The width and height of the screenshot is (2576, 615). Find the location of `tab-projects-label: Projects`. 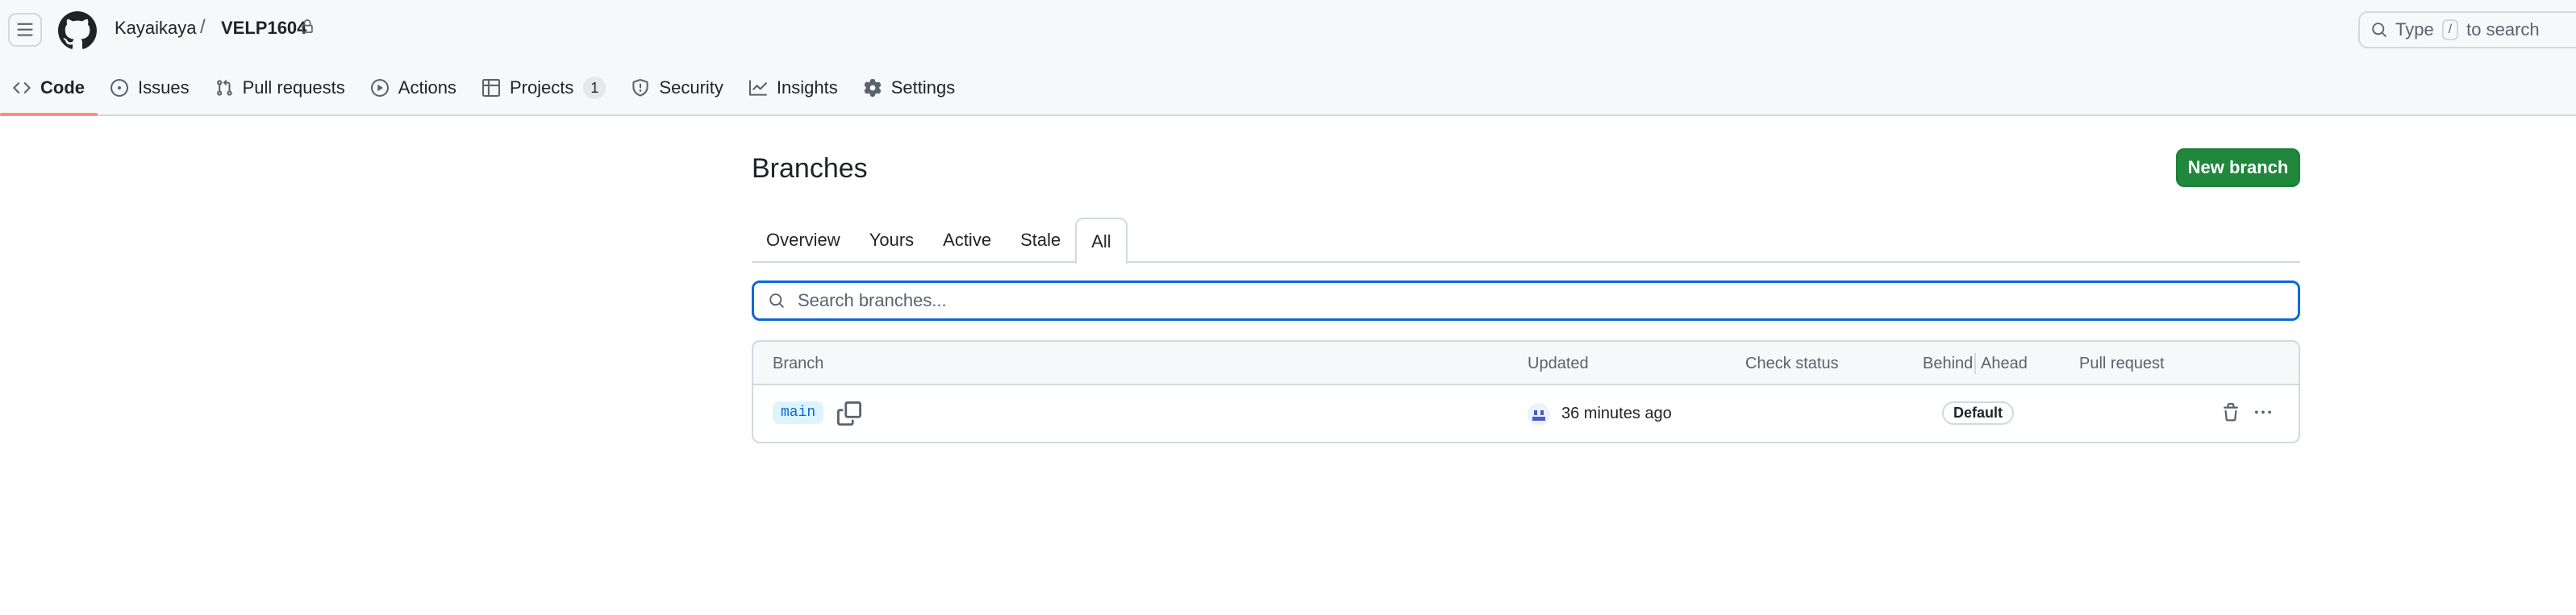

tab-projects-label: Projects is located at coordinates (541, 87).